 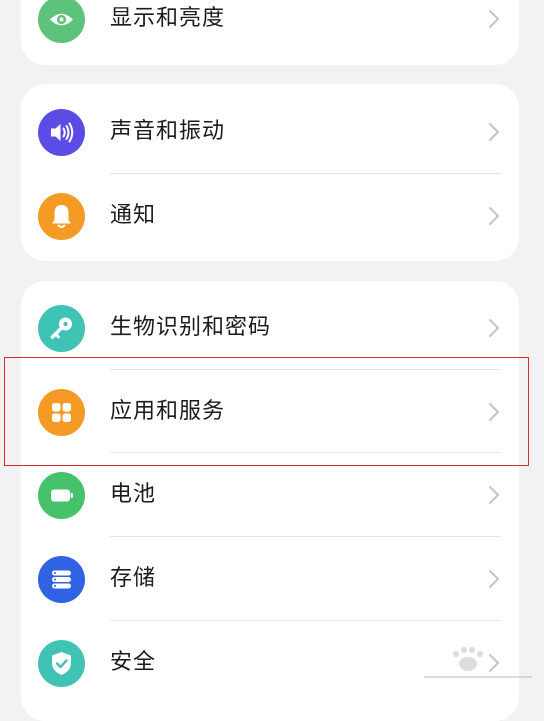 What do you see at coordinates (61, 579) in the screenshot?
I see `storage-icon` at bounding box center [61, 579].